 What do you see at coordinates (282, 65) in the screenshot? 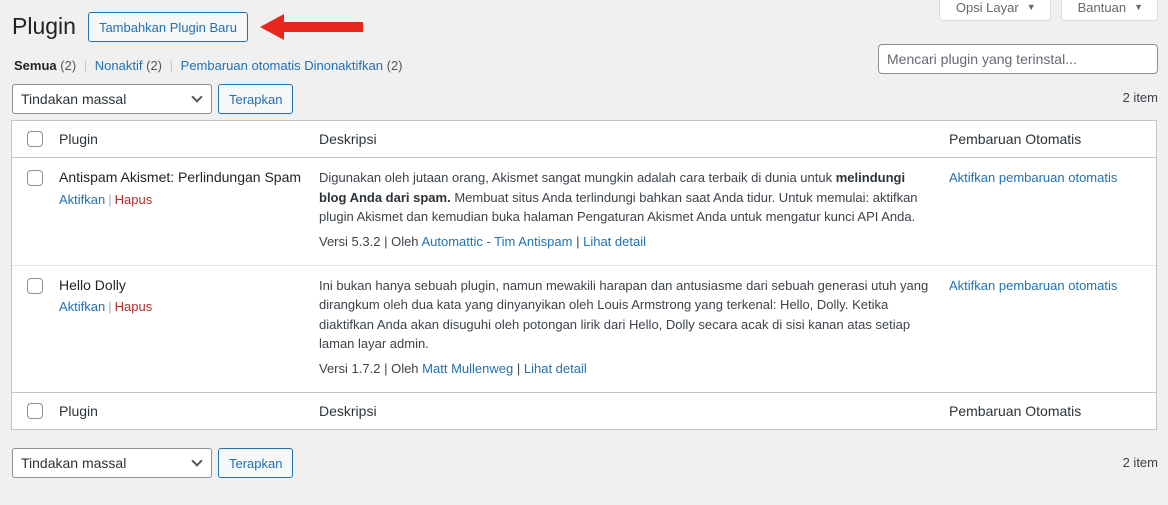
I see `filter-auto-updates-disabled: Pembaruan otomatis Dinonaktifkan` at bounding box center [282, 65].